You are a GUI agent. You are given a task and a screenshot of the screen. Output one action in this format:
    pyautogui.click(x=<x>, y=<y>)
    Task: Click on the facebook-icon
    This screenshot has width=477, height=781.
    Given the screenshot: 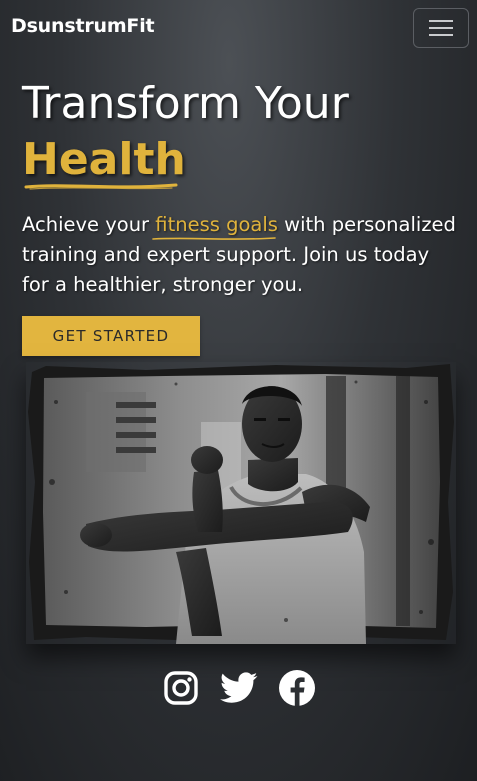 What is the action you would take?
    pyautogui.click(x=296, y=688)
    